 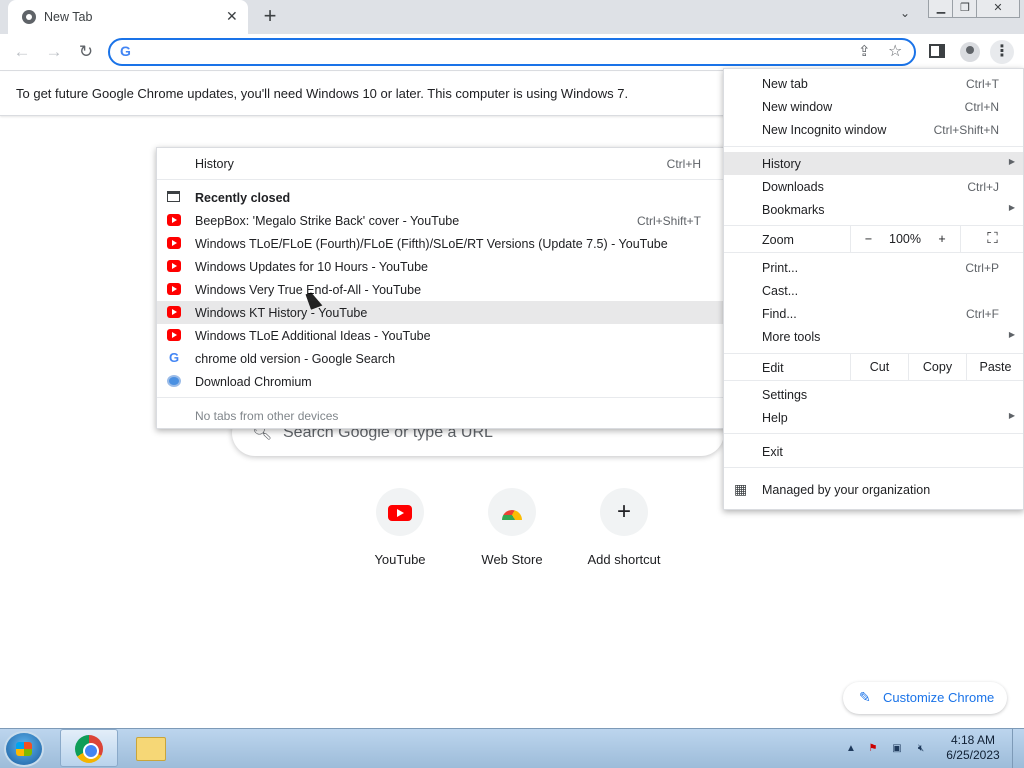 What do you see at coordinates (441, 335) in the screenshot?
I see `recently-closed-item: Windows TLoE Additional Ideas - YouTube` at bounding box center [441, 335].